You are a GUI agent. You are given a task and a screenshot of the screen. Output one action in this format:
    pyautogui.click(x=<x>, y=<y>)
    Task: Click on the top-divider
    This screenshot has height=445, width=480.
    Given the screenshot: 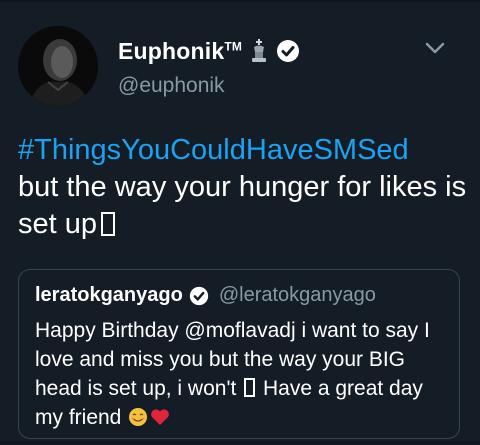 What is the action you would take?
    pyautogui.click(x=240, y=1)
    